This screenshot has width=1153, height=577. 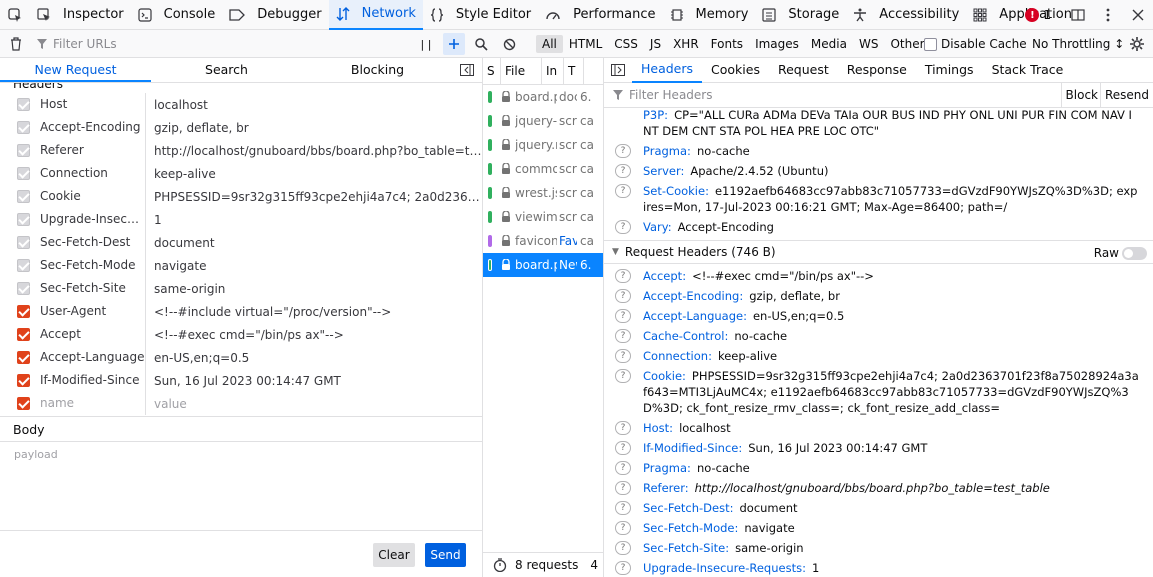 I want to click on header-name: name, so click(x=93, y=403).